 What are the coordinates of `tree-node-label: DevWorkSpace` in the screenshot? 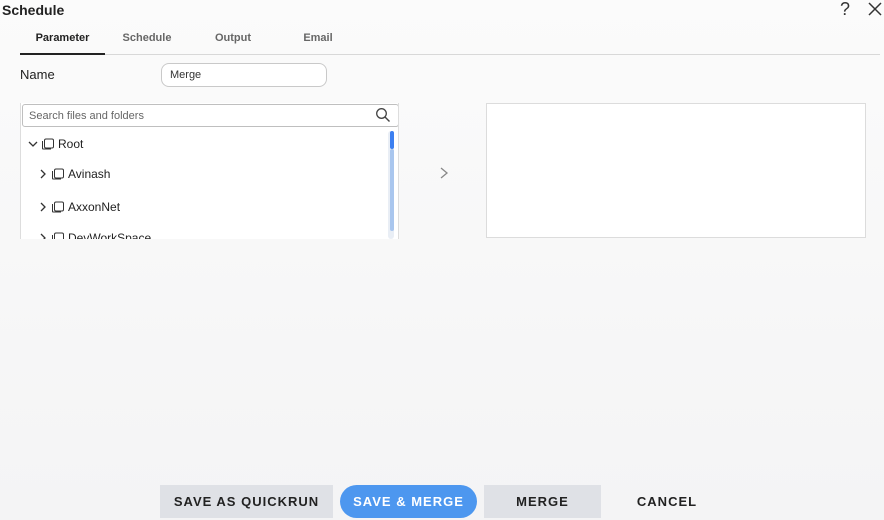 It's located at (110, 235).